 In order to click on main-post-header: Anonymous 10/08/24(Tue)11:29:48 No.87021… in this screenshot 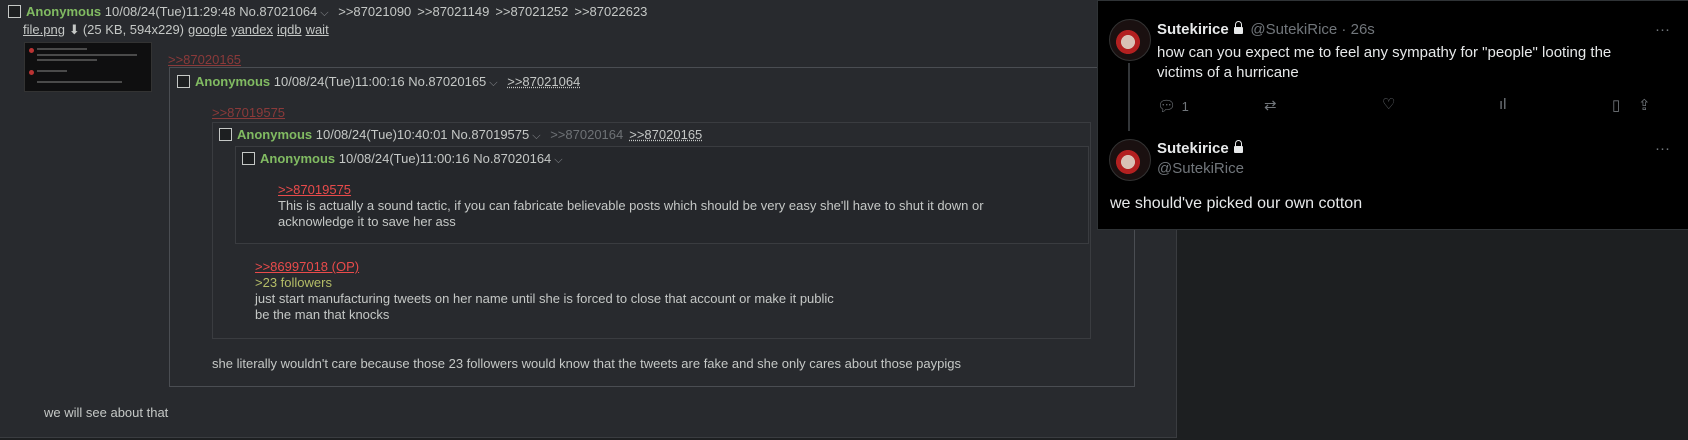, I will do `click(327, 12)`.